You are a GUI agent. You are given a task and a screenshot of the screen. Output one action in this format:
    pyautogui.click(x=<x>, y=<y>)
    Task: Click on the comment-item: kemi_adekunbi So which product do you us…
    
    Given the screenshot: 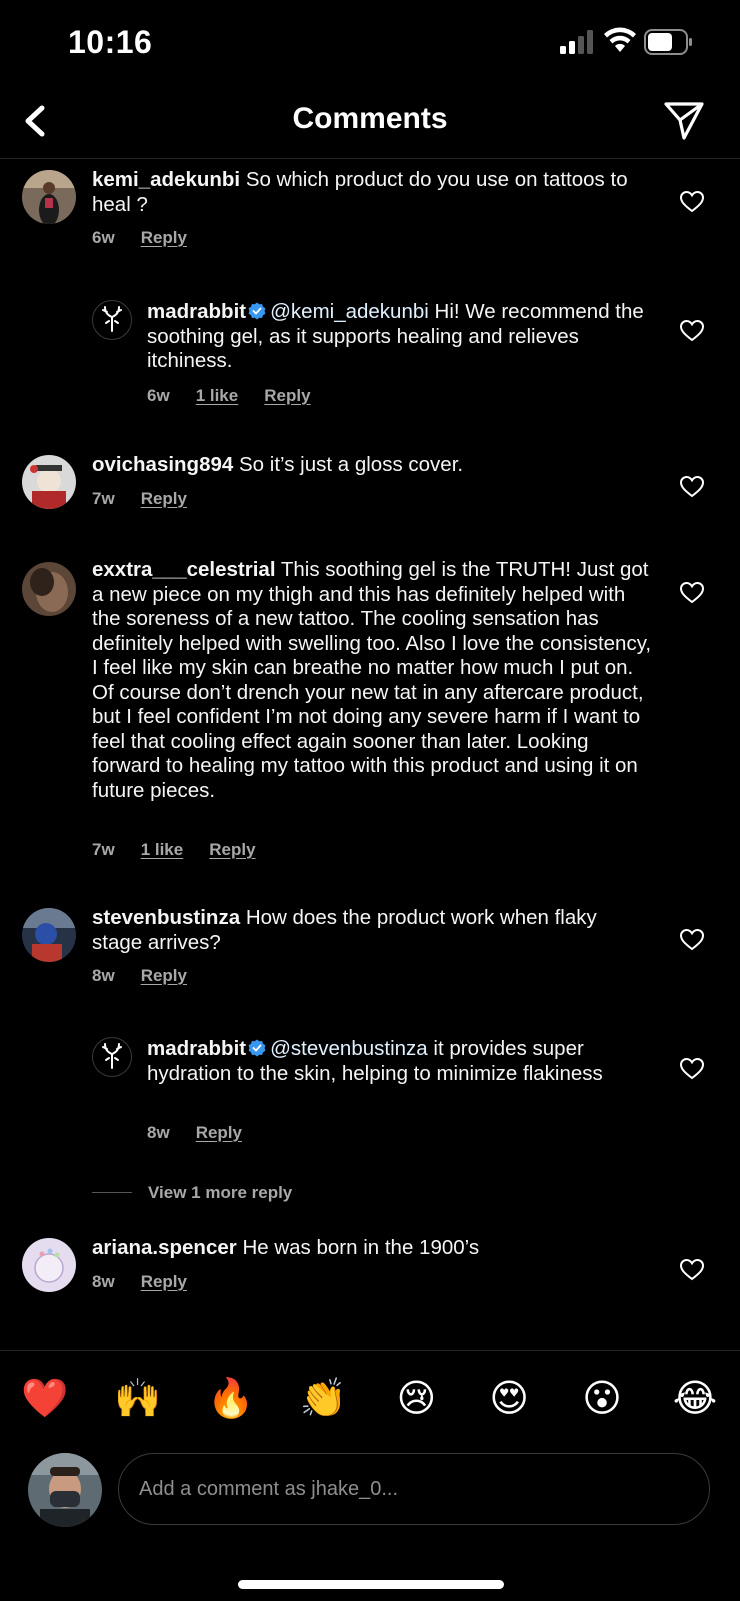 What is the action you would take?
    pyautogui.click(x=370, y=210)
    